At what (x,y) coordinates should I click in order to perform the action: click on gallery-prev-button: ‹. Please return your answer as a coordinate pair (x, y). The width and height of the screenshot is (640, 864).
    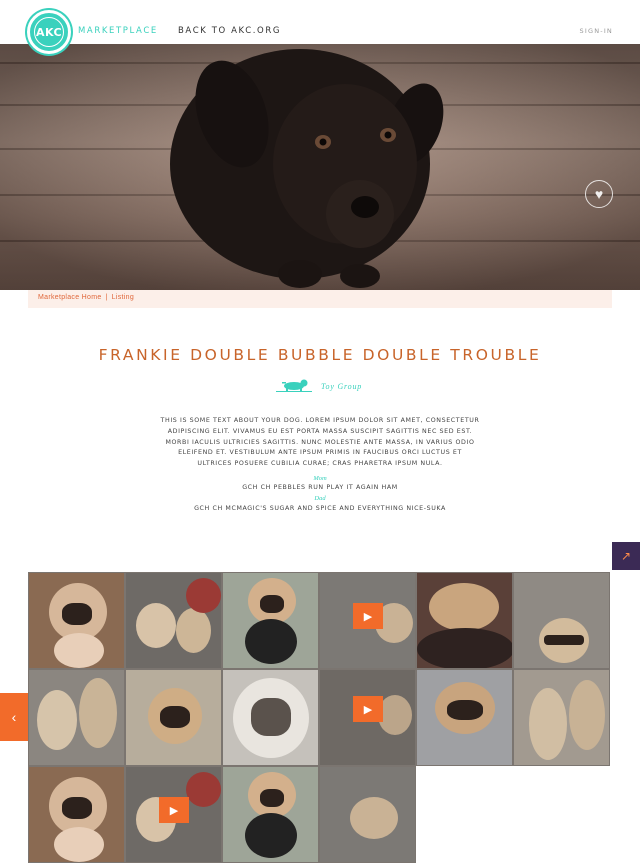
    Looking at the image, I should click on (14, 717).